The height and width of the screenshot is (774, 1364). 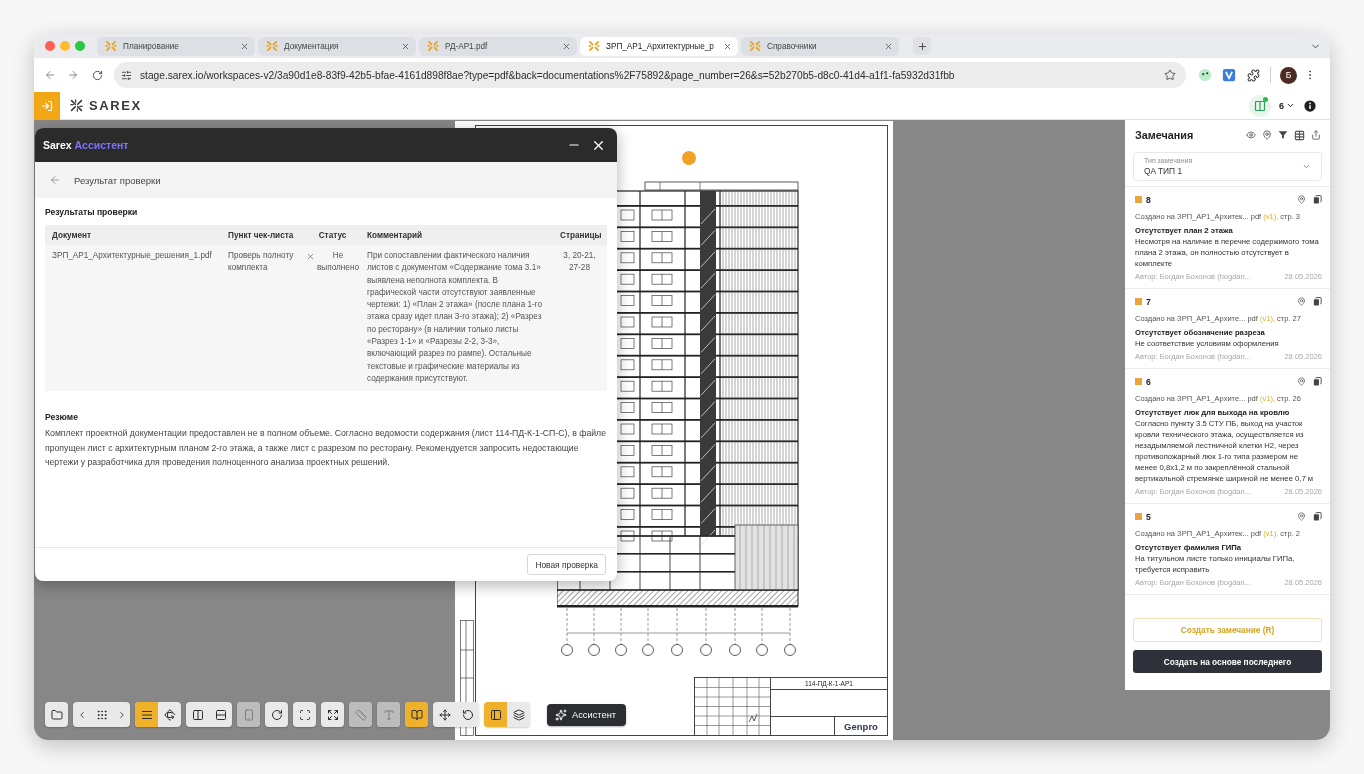 What do you see at coordinates (467, 714) in the screenshot?
I see `undo-icon` at bounding box center [467, 714].